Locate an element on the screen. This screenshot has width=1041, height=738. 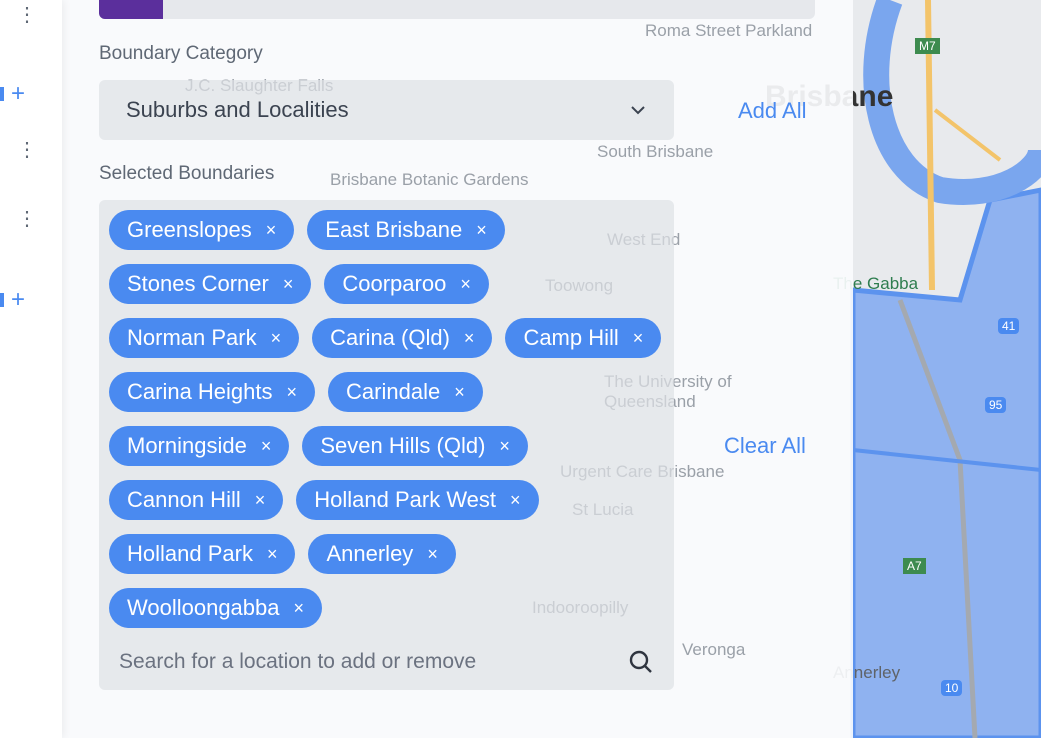
chip-label: Holland Park West is located at coordinates (405, 499).